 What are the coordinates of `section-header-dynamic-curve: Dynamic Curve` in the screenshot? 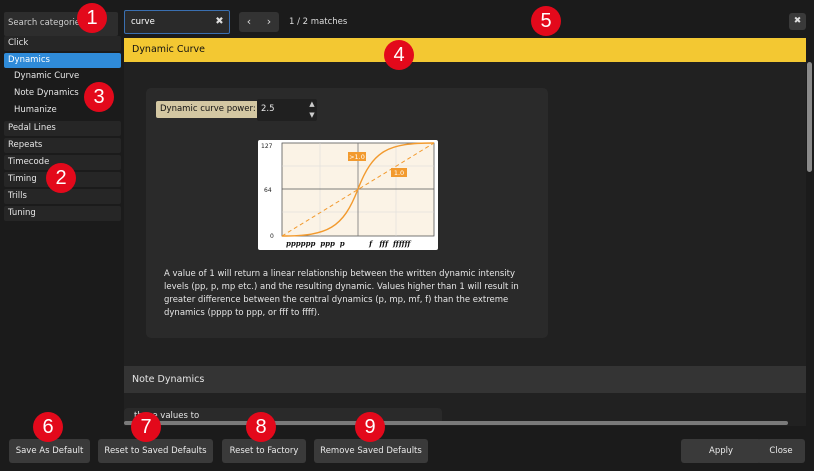 It's located at (465, 50).